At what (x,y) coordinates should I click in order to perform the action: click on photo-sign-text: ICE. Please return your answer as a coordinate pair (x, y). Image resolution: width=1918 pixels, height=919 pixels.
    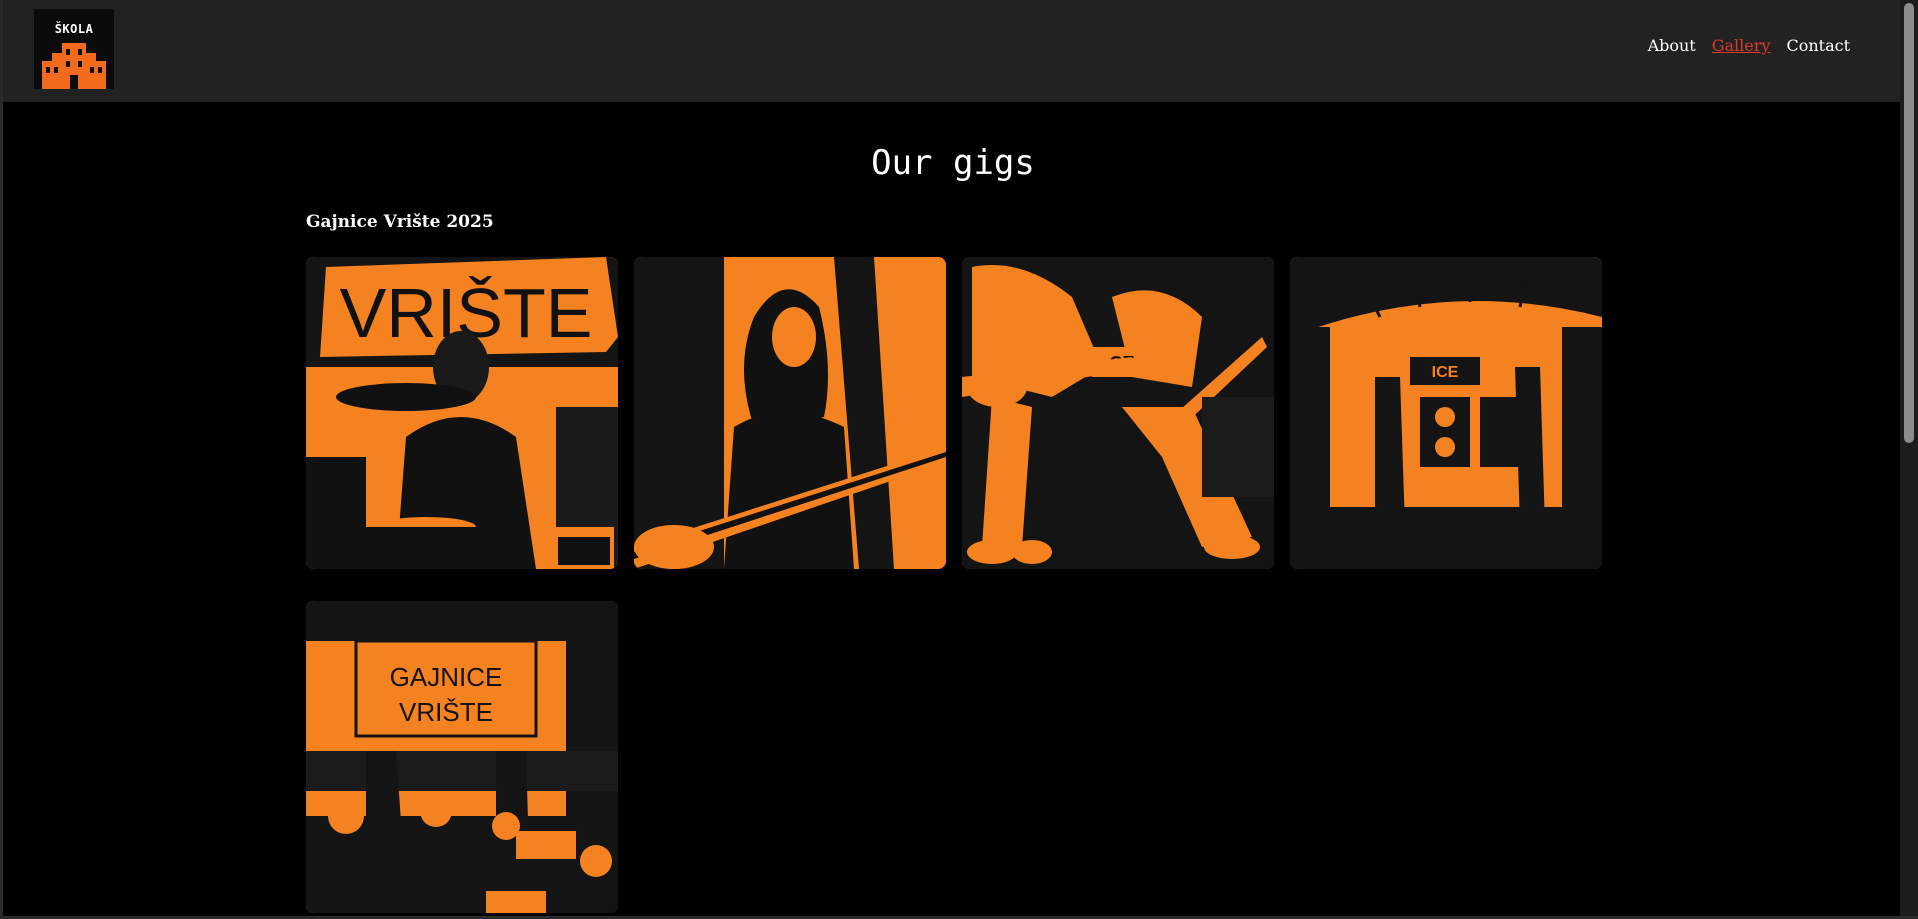
    Looking at the image, I should click on (1445, 372).